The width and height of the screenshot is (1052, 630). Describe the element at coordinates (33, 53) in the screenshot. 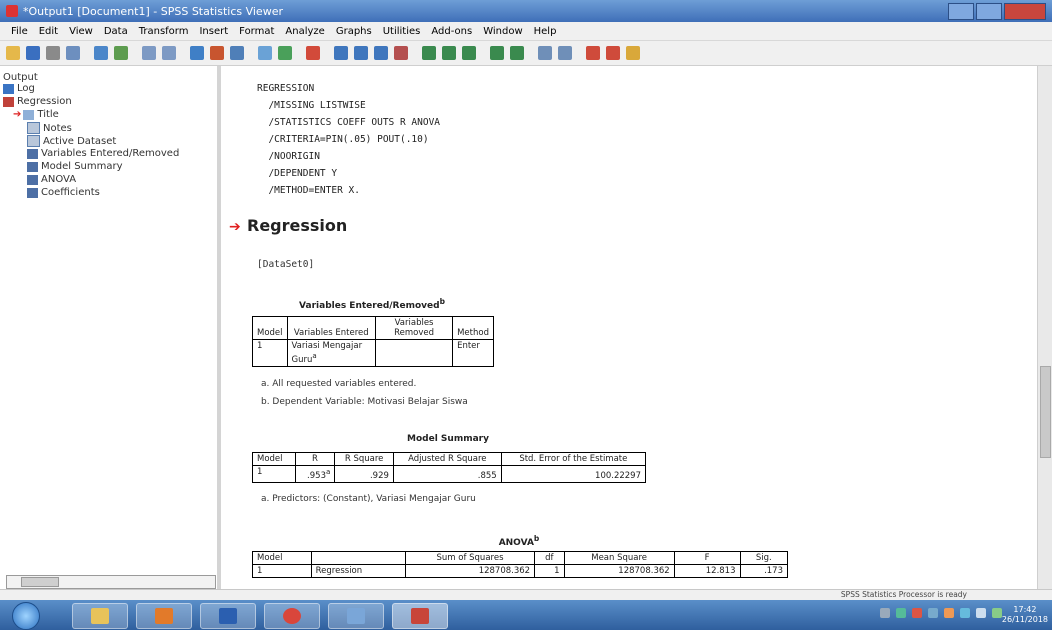

I see `save-icon` at that location.